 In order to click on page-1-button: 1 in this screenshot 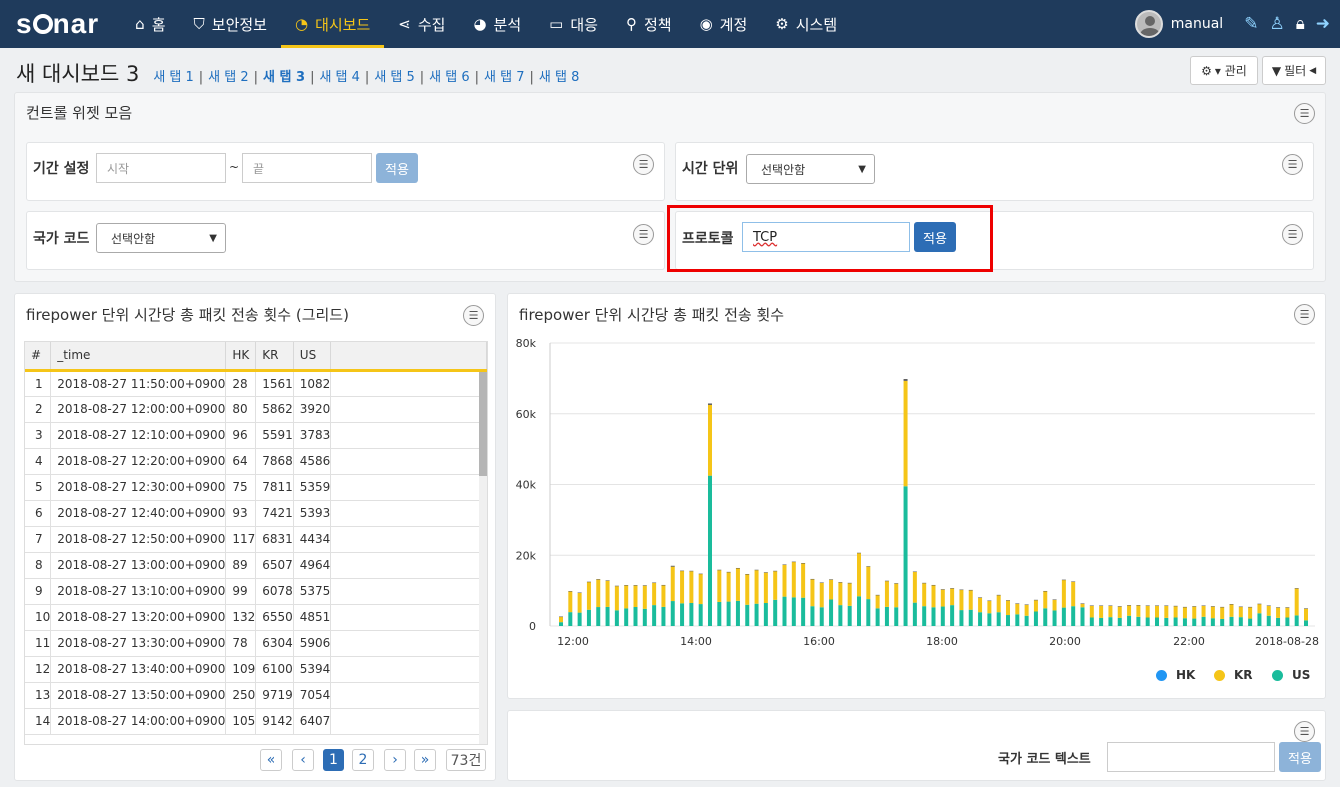, I will do `click(333, 760)`.